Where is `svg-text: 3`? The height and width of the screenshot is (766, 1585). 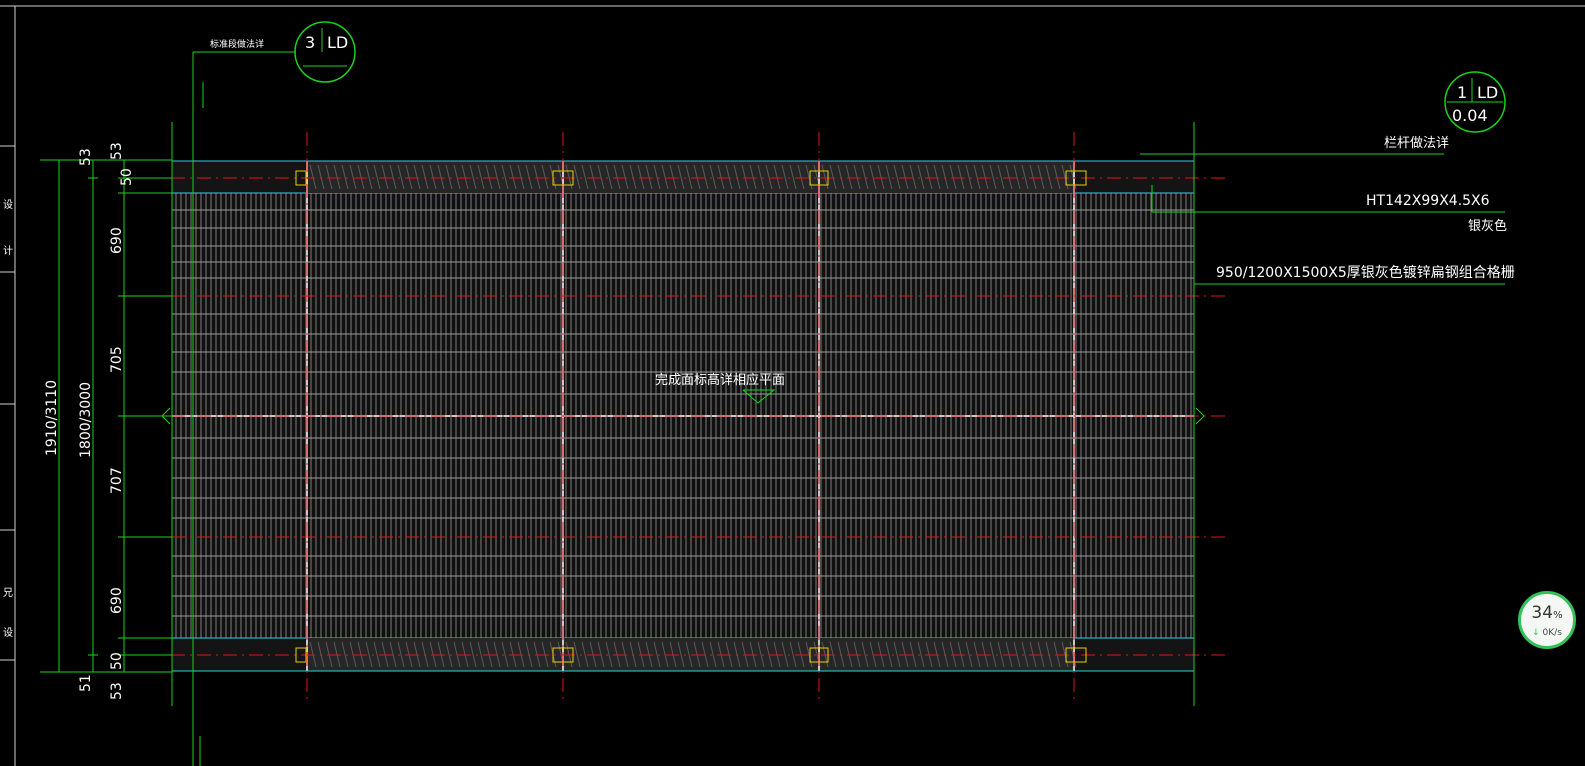
svg-text: 3 is located at coordinates (310, 42).